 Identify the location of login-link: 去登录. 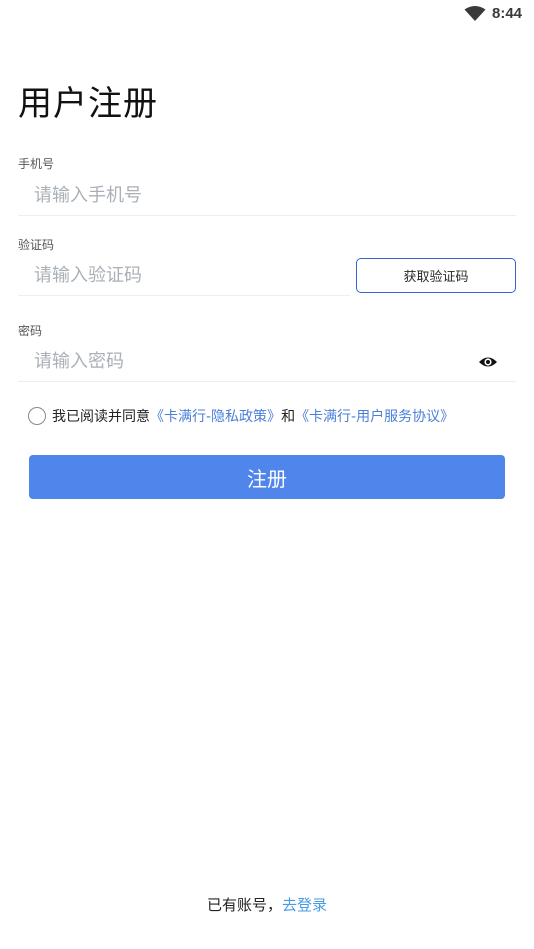
(304, 905).